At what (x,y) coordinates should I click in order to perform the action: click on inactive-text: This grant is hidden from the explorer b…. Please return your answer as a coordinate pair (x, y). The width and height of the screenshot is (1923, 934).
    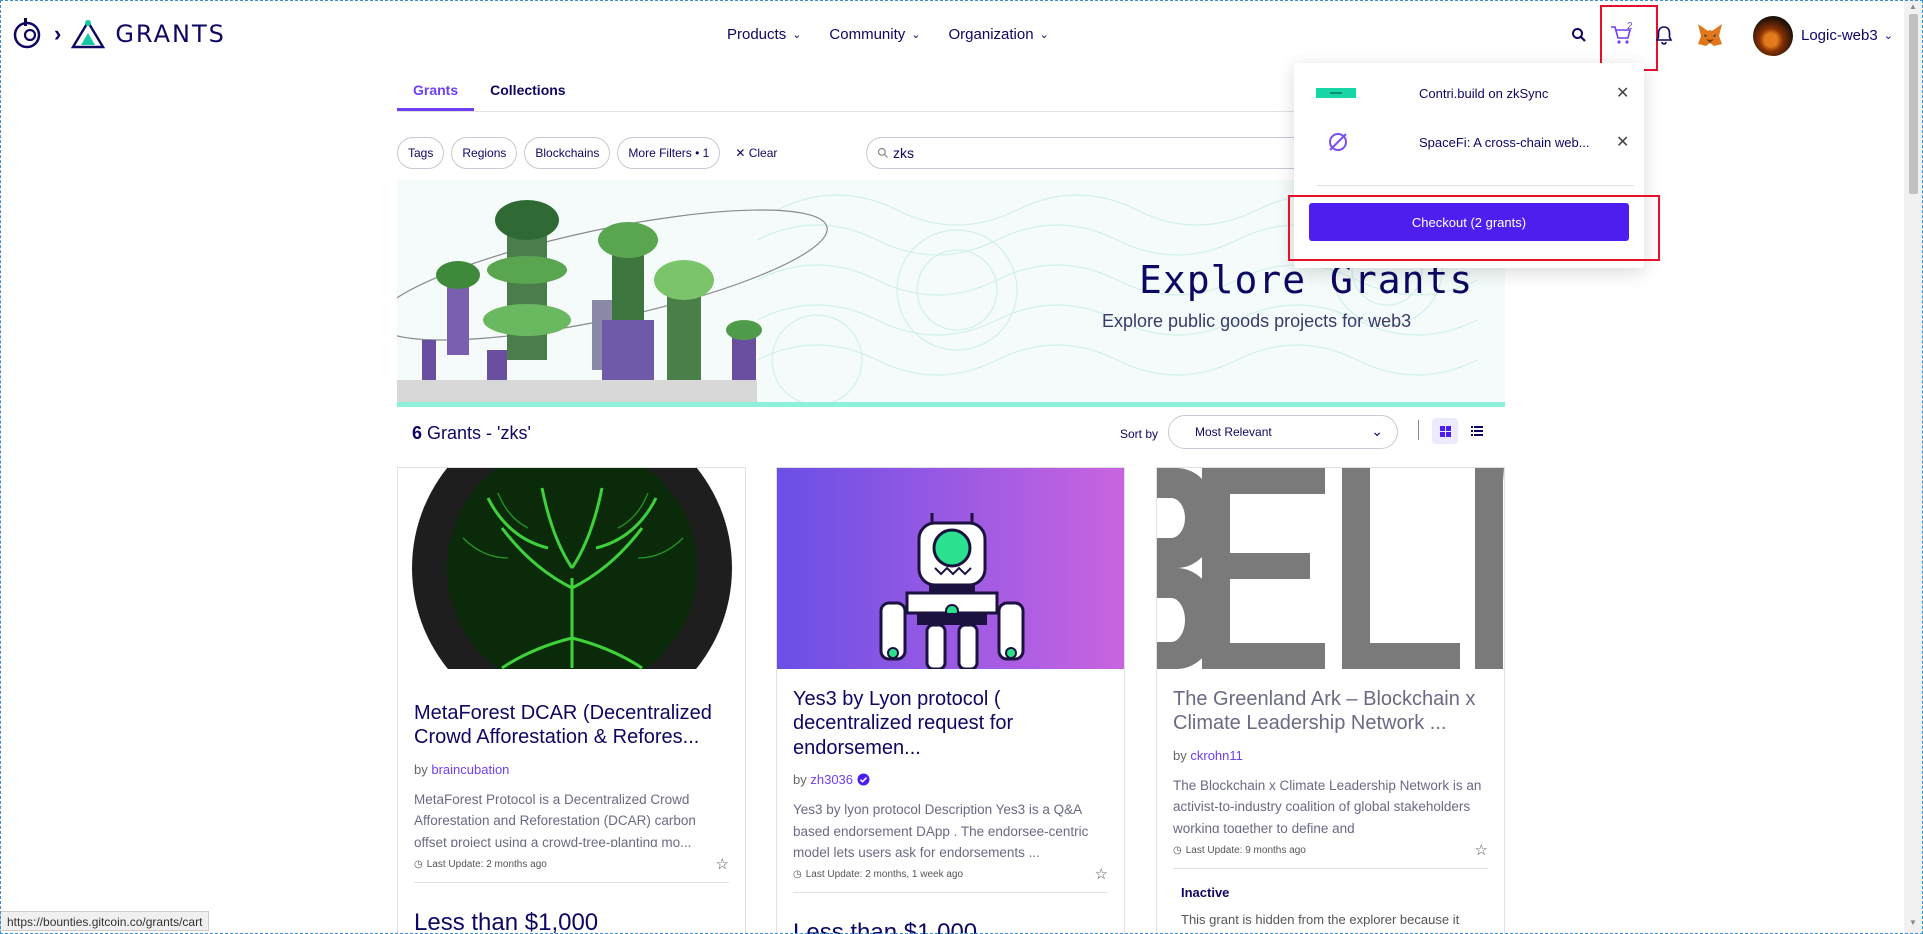
    Looking at the image, I should click on (1320, 919).